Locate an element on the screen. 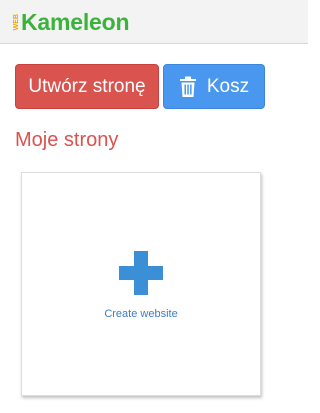 Image resolution: width=320 pixels, height=413 pixels. logo-name: Kameleon is located at coordinates (75, 22).